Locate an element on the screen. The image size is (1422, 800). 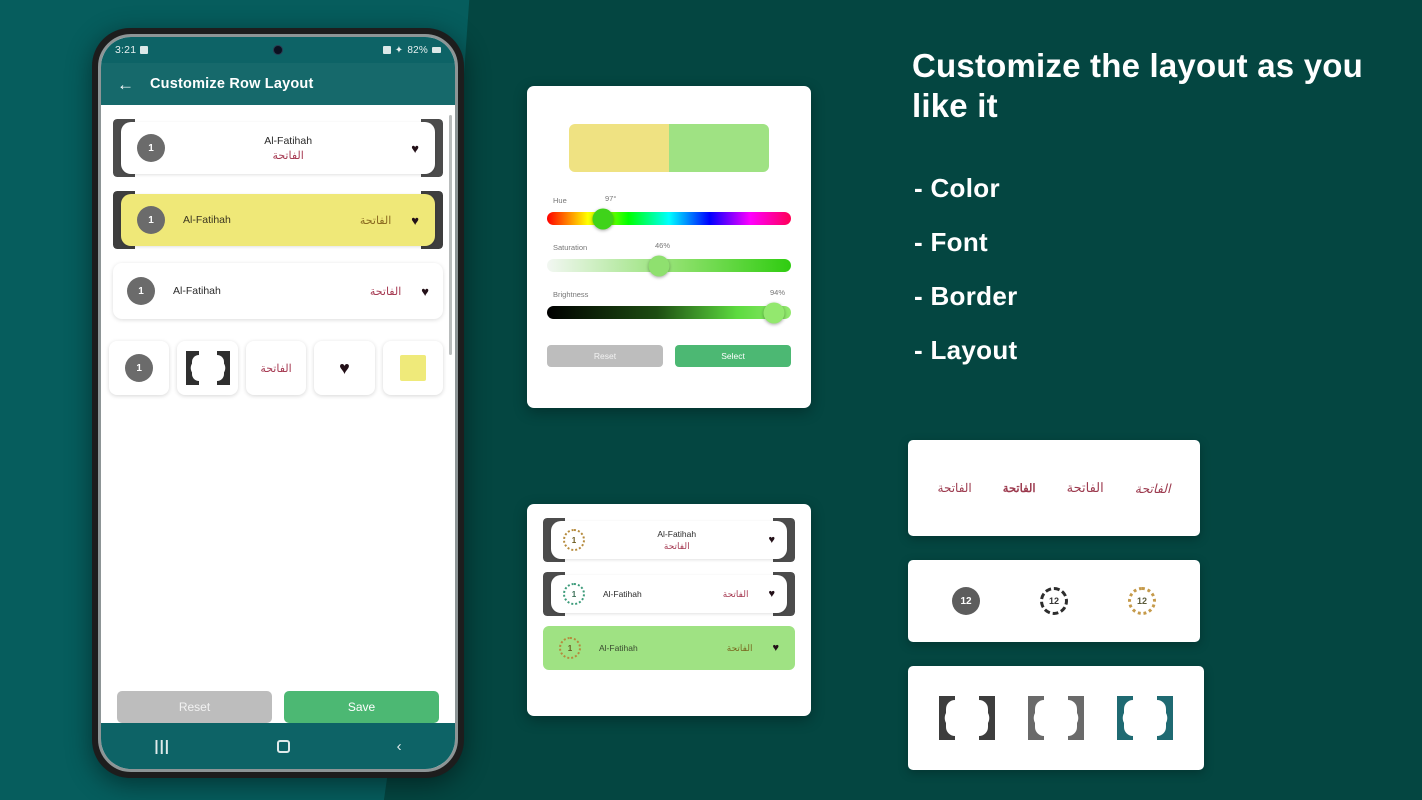
badge-samples-card: 12 12 12 is located at coordinates (1054, 601).